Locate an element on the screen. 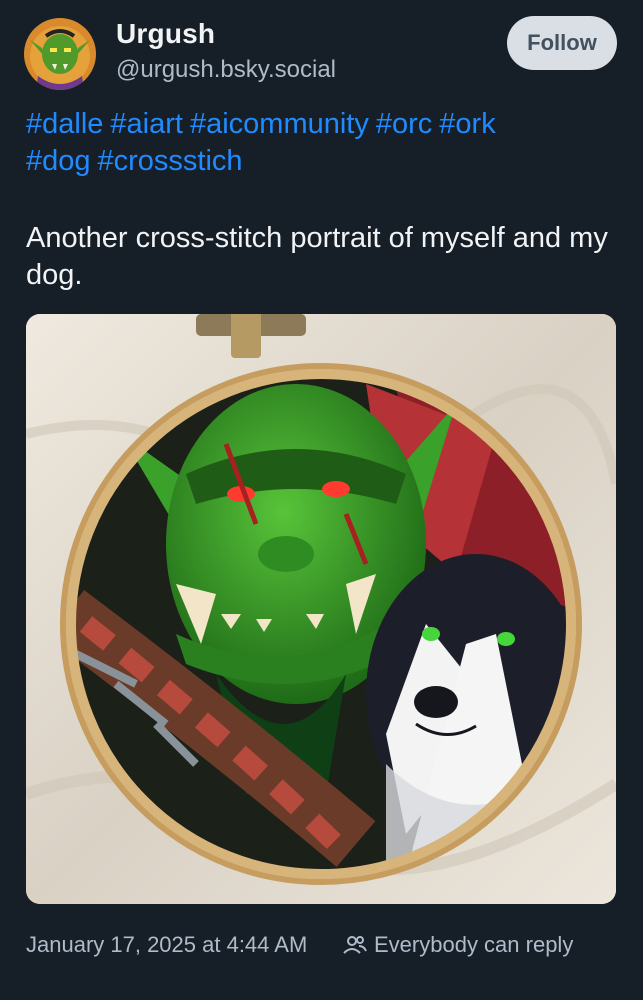 Image resolution: width=643 pixels, height=1000 pixels. hashtag-link: #aicommunity is located at coordinates (279, 124).